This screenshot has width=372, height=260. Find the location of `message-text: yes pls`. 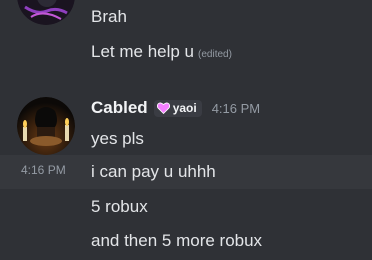

message-text: yes pls is located at coordinates (117, 138).